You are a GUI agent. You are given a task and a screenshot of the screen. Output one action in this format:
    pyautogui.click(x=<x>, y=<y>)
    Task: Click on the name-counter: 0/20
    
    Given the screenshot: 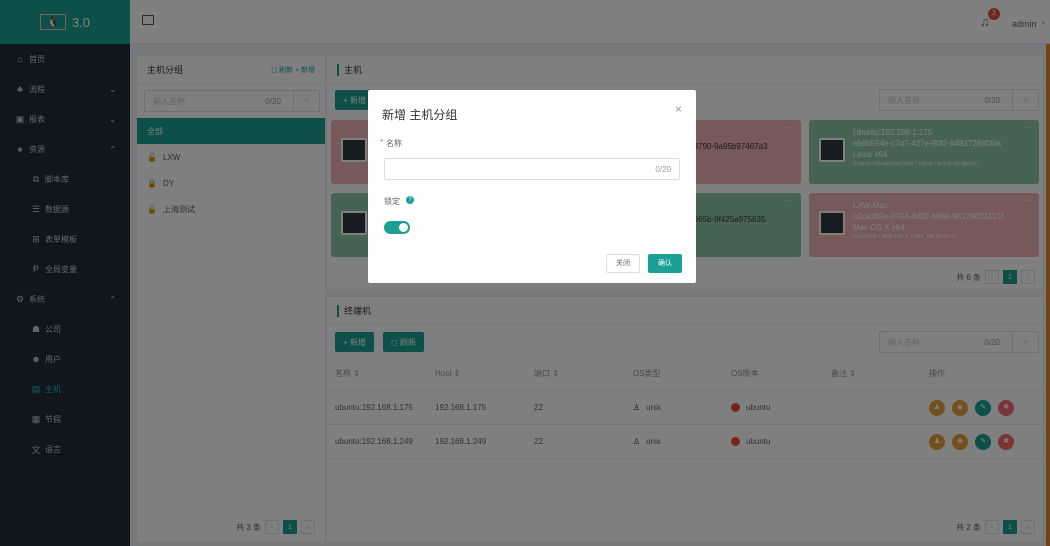 What is the action you would take?
    pyautogui.click(x=663, y=169)
    